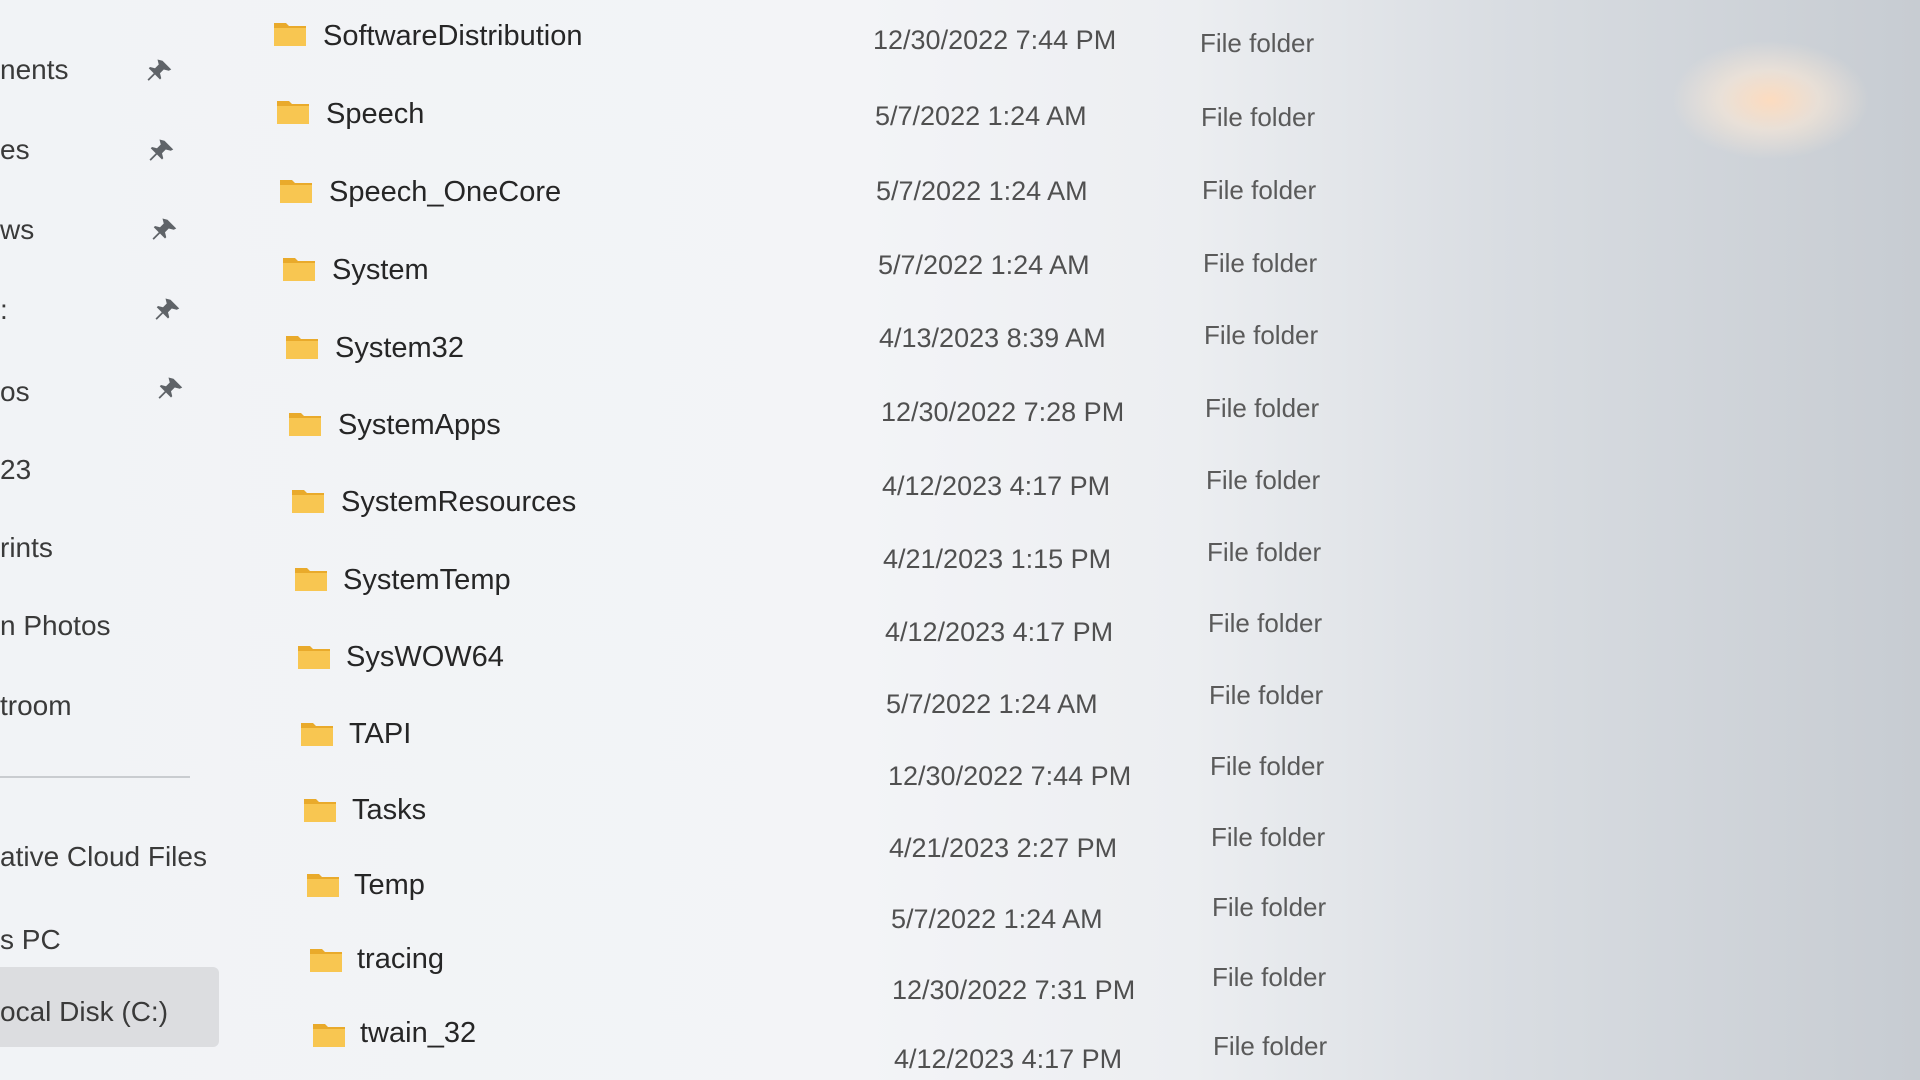  I want to click on file-date-modified: 4/13/2023 8:39 AM, so click(992, 338).